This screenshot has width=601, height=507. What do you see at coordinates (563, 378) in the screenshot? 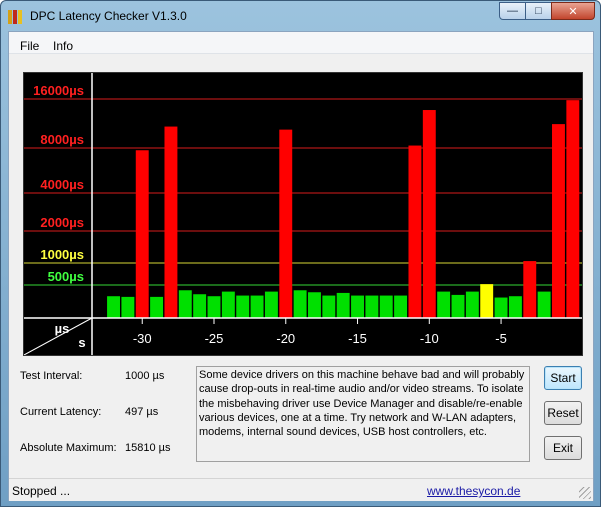
I see `start-button: Start` at bounding box center [563, 378].